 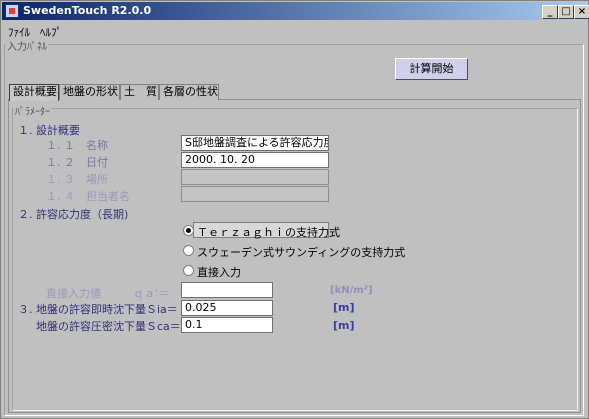 I want to click on person-field, so click(x=255, y=194).